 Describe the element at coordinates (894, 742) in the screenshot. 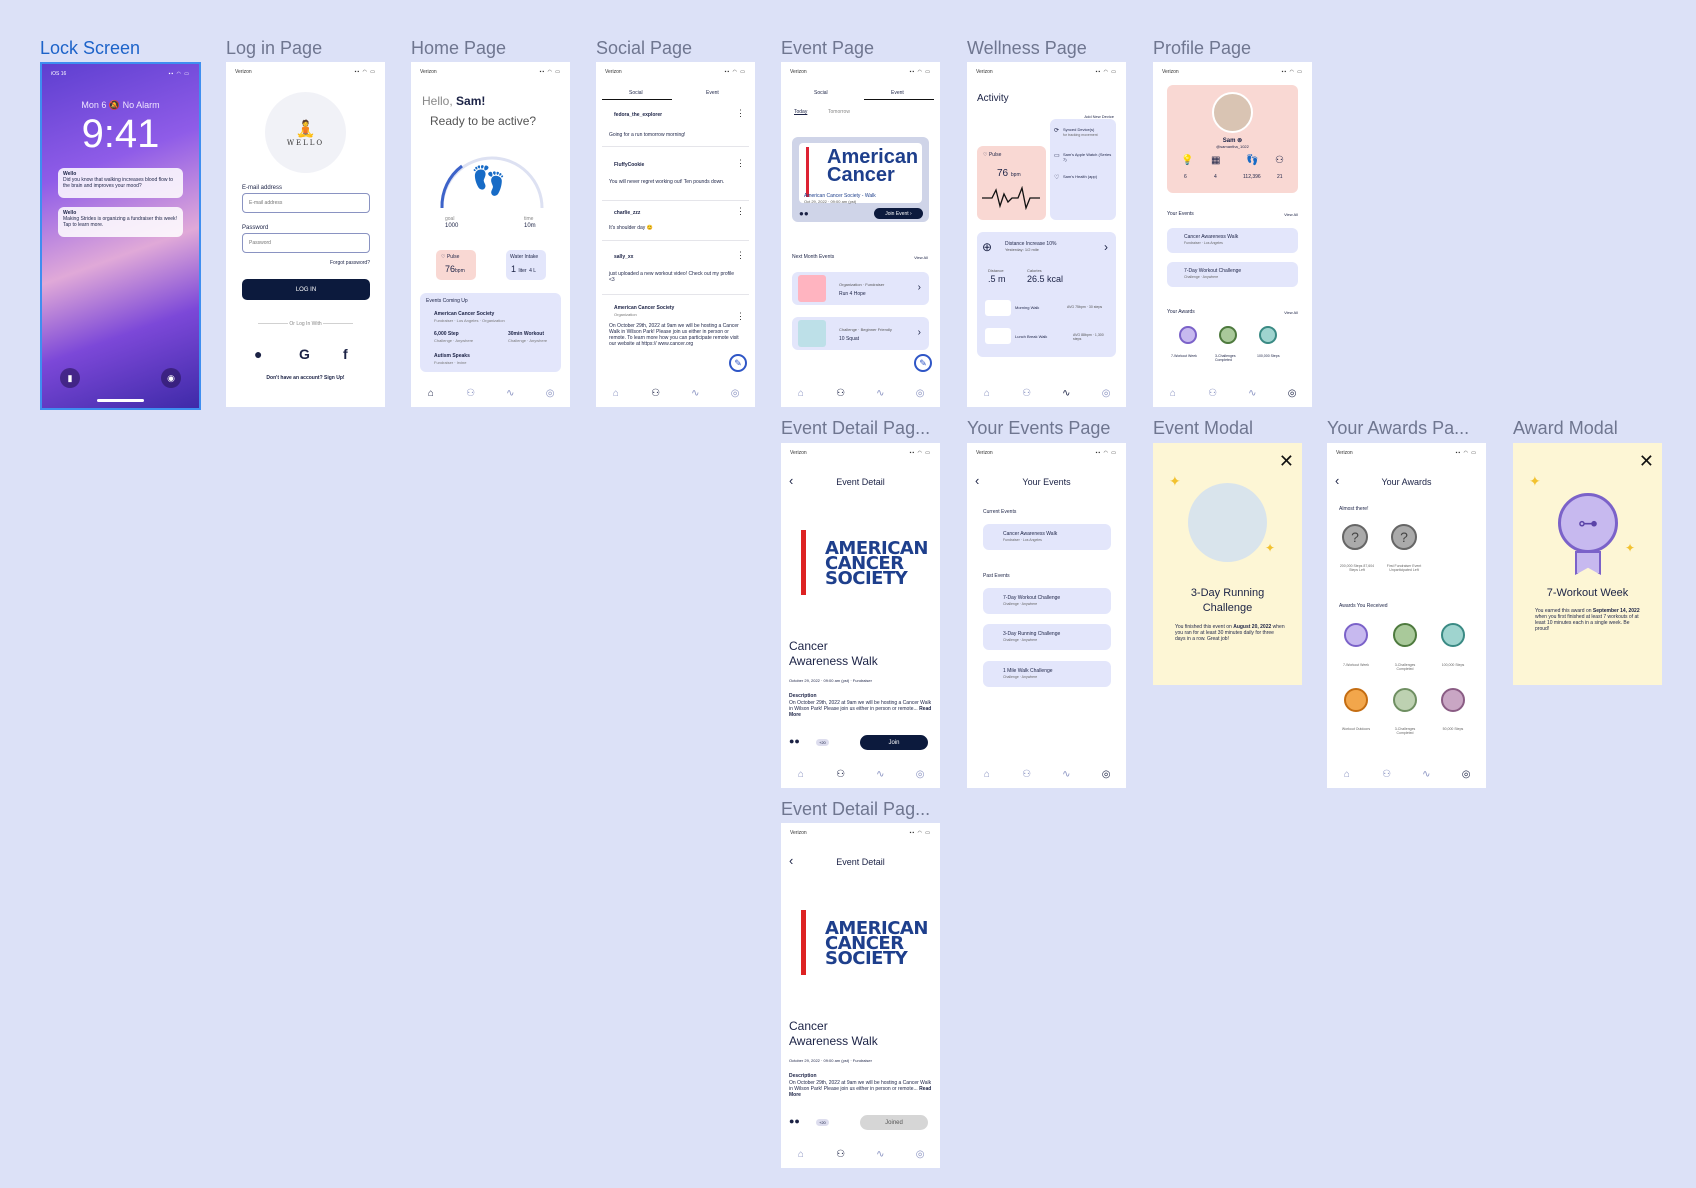

I see `join-button: Join` at that location.